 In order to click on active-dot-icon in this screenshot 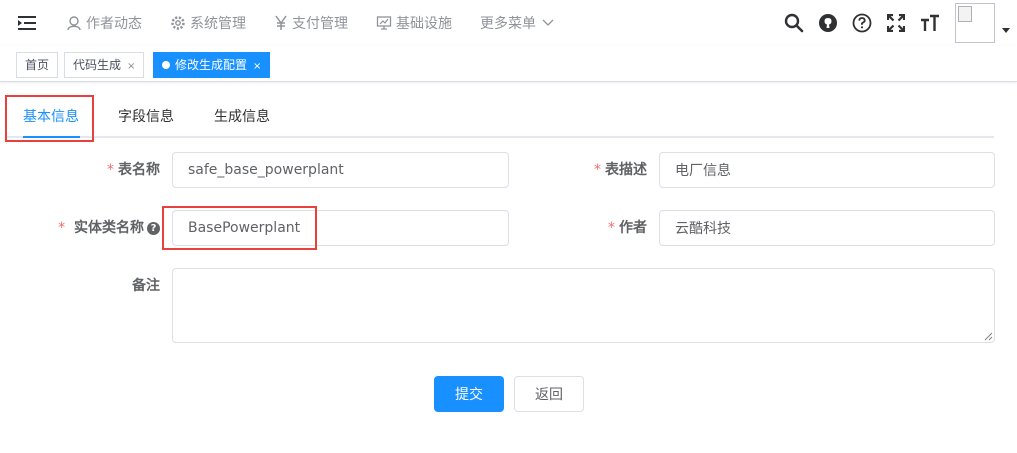, I will do `click(166, 65)`.